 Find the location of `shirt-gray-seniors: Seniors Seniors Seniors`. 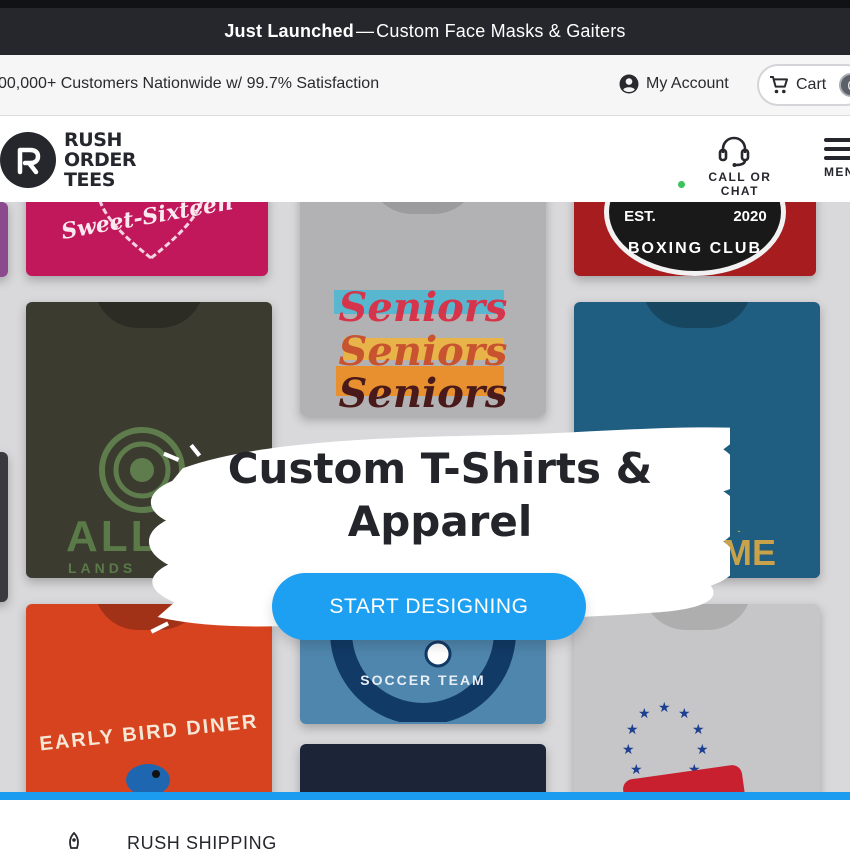

shirt-gray-seniors: Seniors Seniors Seniors is located at coordinates (423, 309).